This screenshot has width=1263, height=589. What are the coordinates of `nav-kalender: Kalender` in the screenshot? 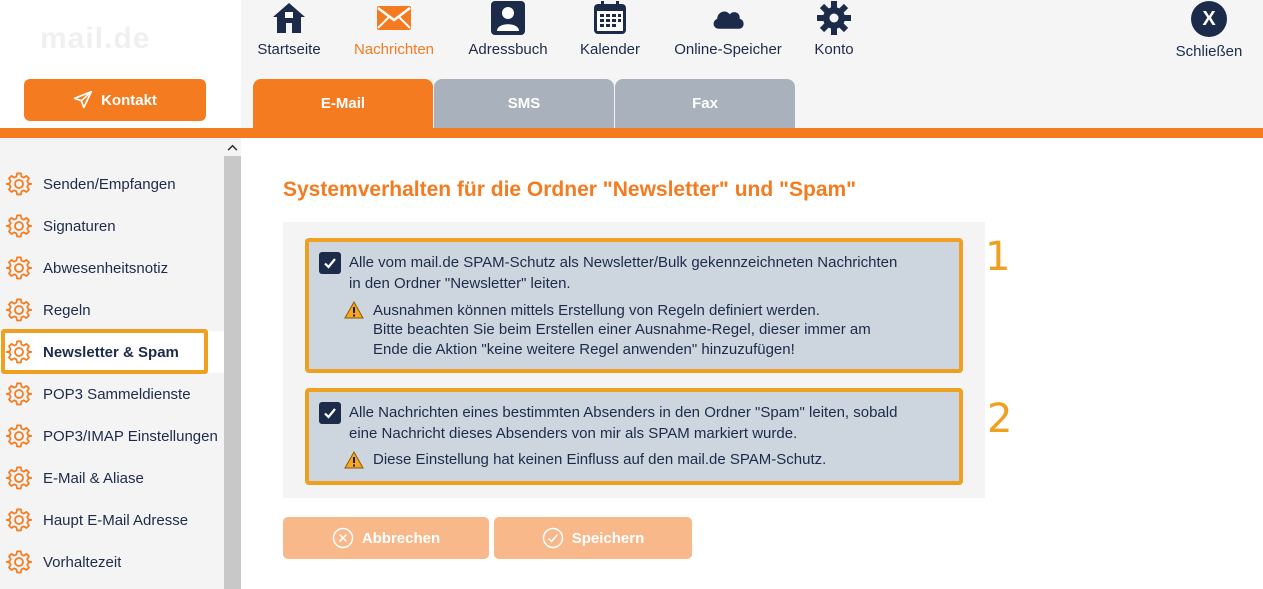 It's located at (610, 32).